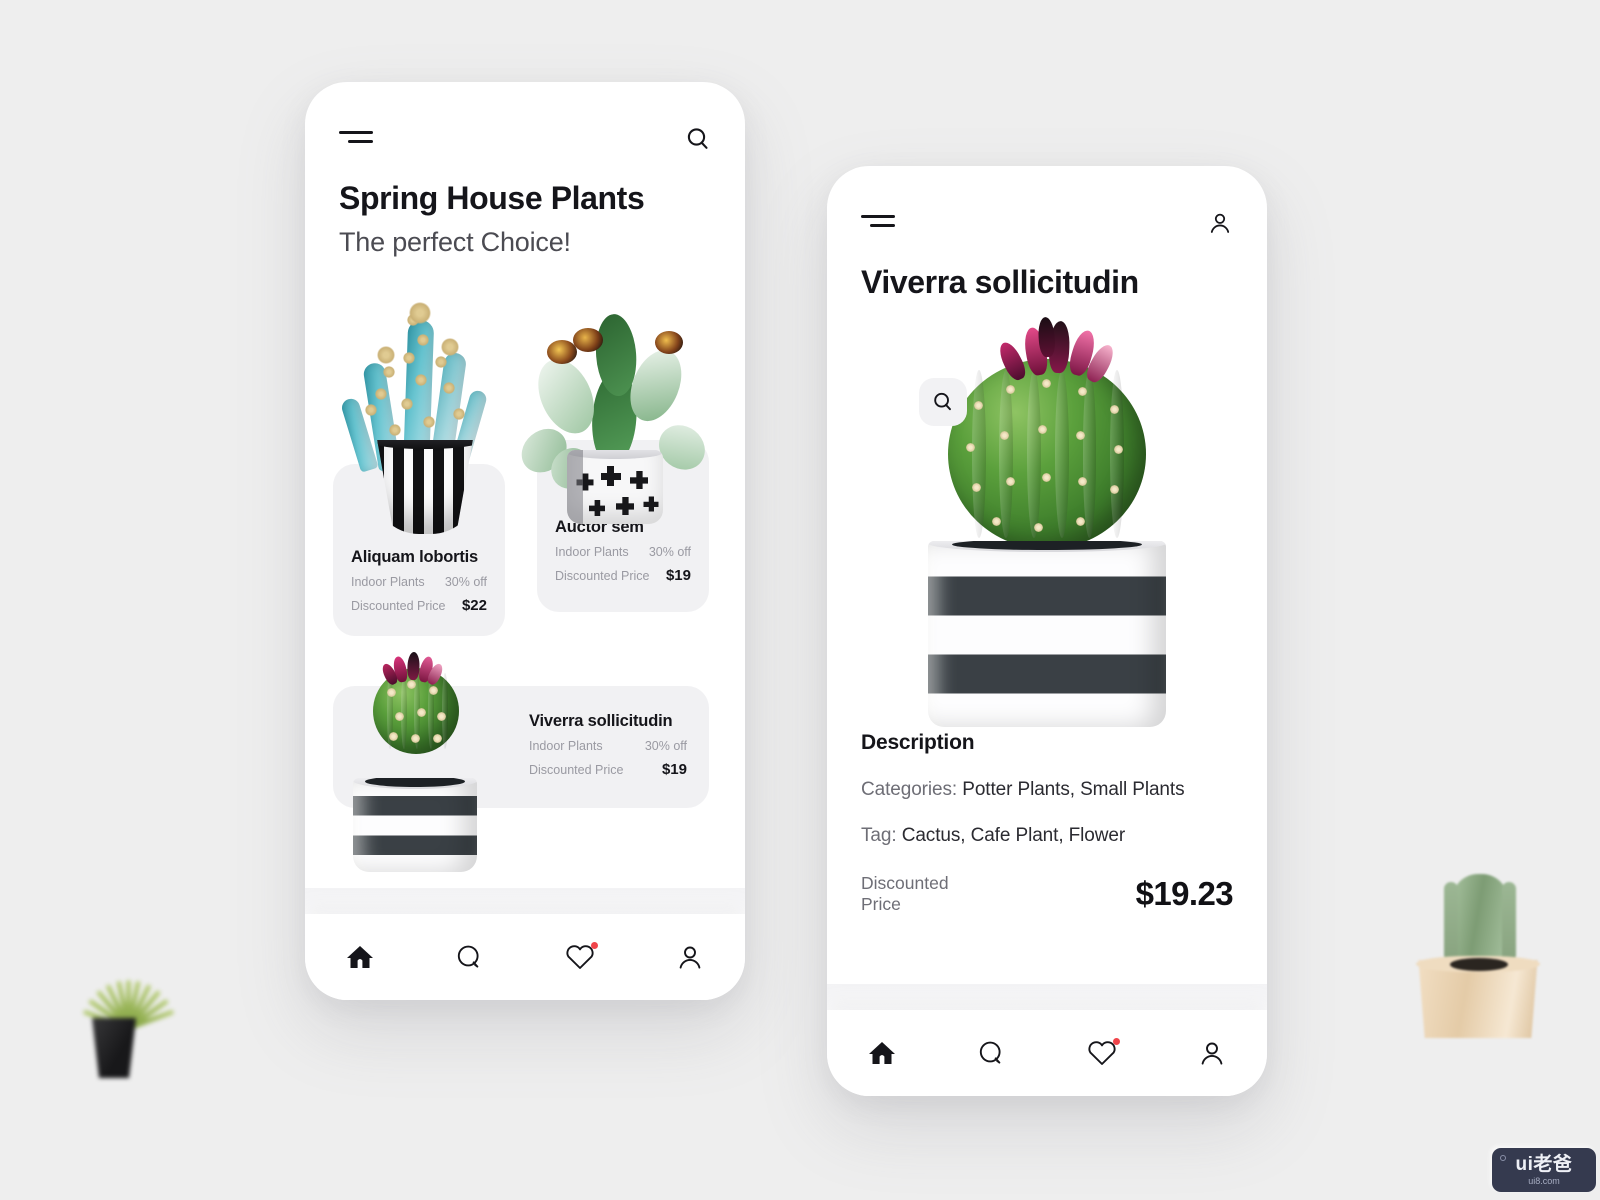 The width and height of the screenshot is (1600, 1200). Describe the element at coordinates (127, 1015) in the screenshot. I see `decor-grass-plant` at that location.